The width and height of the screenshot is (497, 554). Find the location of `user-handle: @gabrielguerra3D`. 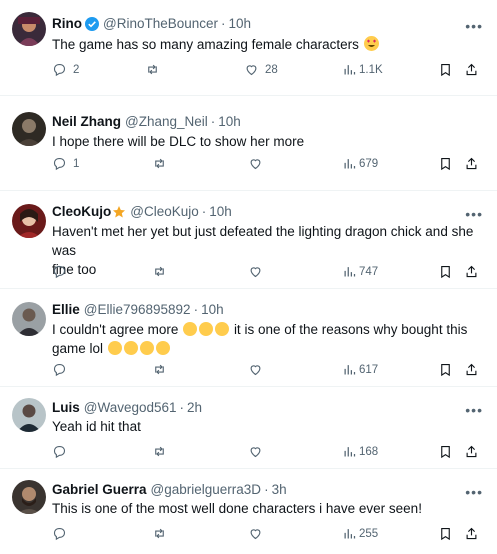

user-handle: @gabrielguerra3D is located at coordinates (206, 490).